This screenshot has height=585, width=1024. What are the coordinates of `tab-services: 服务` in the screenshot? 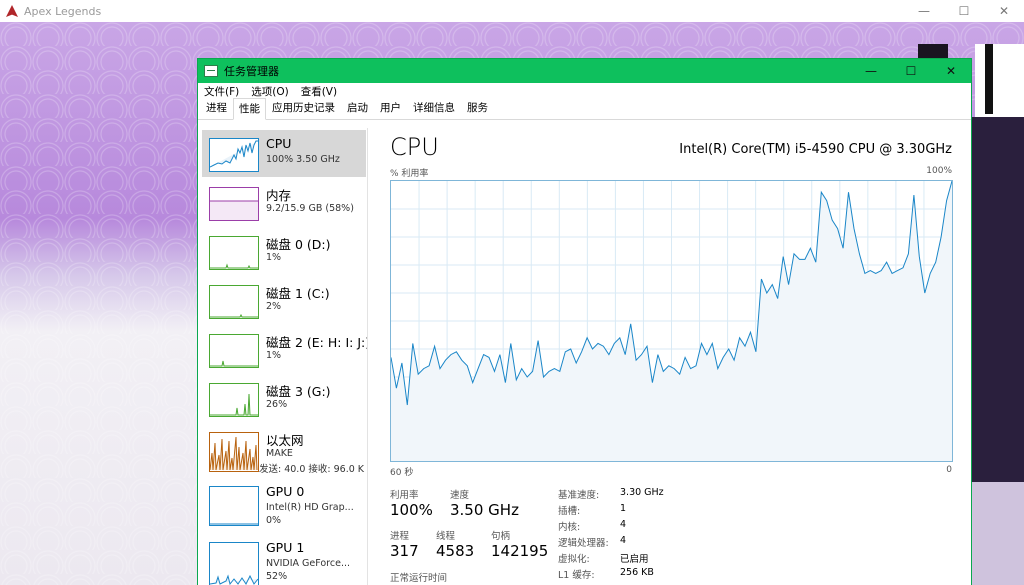 It's located at (477, 108).